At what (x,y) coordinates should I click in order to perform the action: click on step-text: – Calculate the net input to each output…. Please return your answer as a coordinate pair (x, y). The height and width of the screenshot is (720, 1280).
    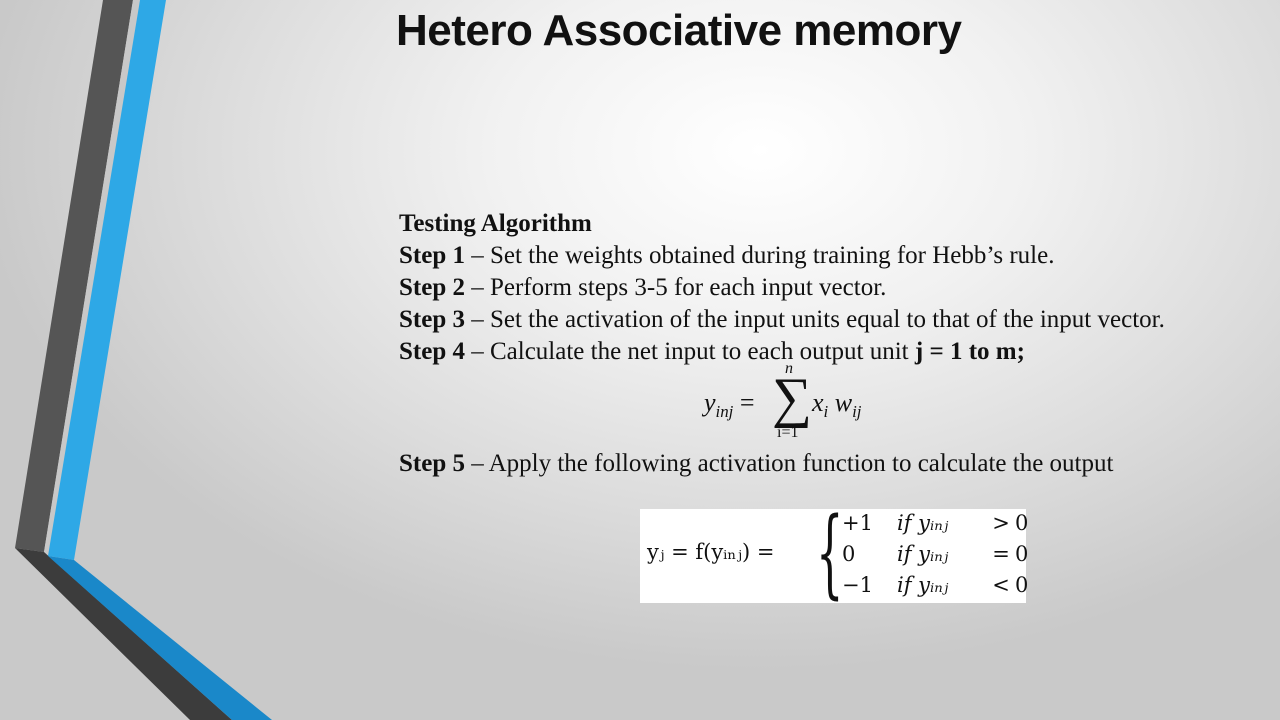
    Looking at the image, I should click on (689, 351).